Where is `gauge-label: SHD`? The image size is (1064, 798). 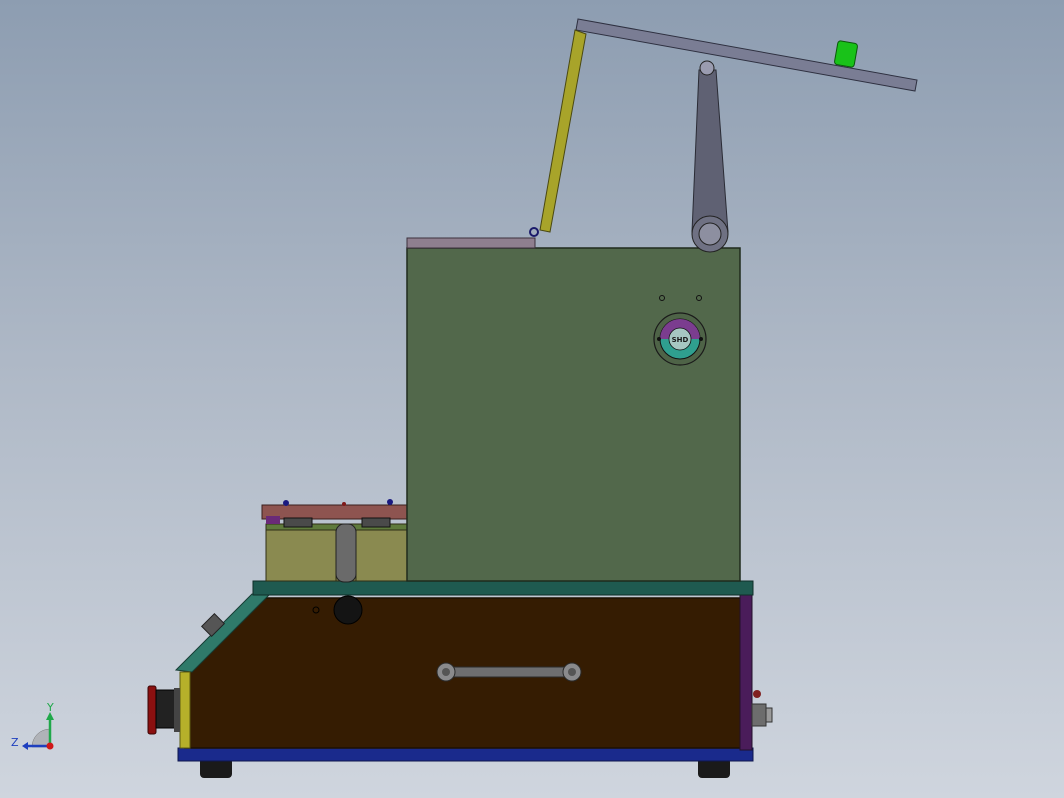
gauge-label: SHD is located at coordinates (680, 340).